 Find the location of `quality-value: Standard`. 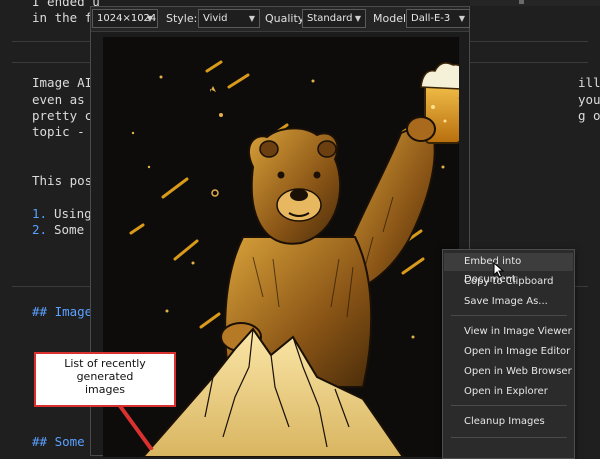

quality-value: Standard is located at coordinates (330, 18).